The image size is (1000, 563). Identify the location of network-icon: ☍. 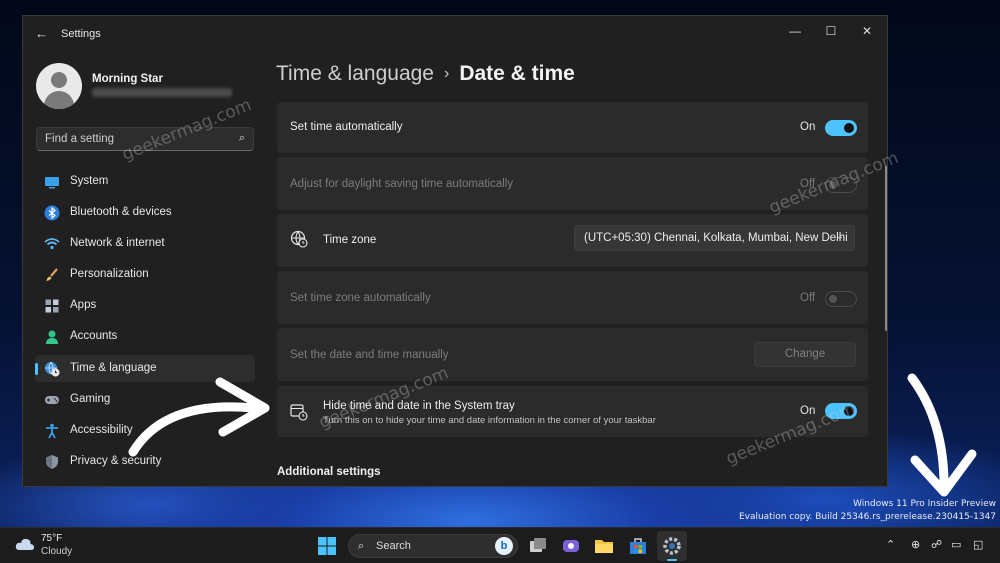
(936, 544).